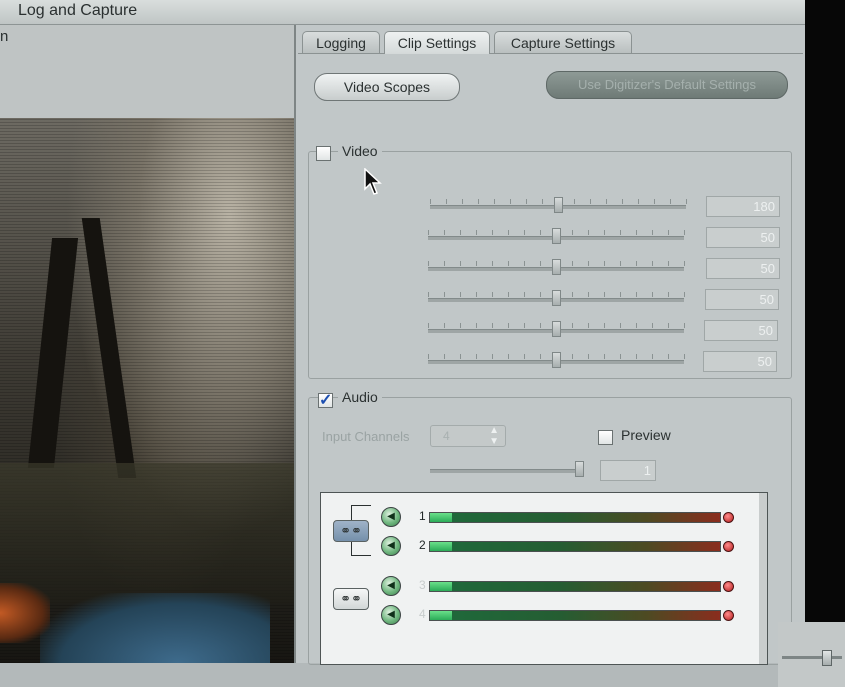 The height and width of the screenshot is (687, 845). What do you see at coordinates (579, 469) in the screenshot?
I see `audio-gain-thumb` at bounding box center [579, 469].